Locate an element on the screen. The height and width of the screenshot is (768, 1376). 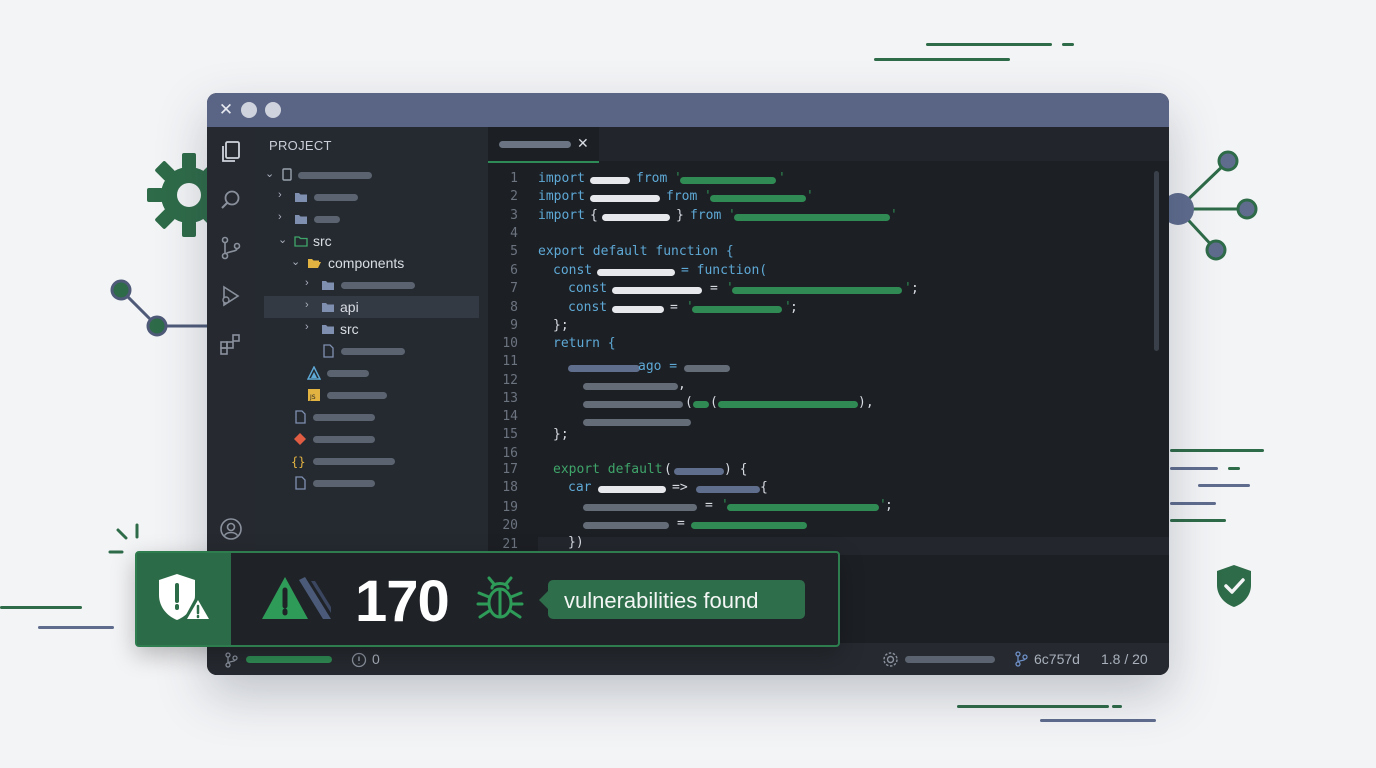
tree-item: JS is located at coordinates (371, 395).